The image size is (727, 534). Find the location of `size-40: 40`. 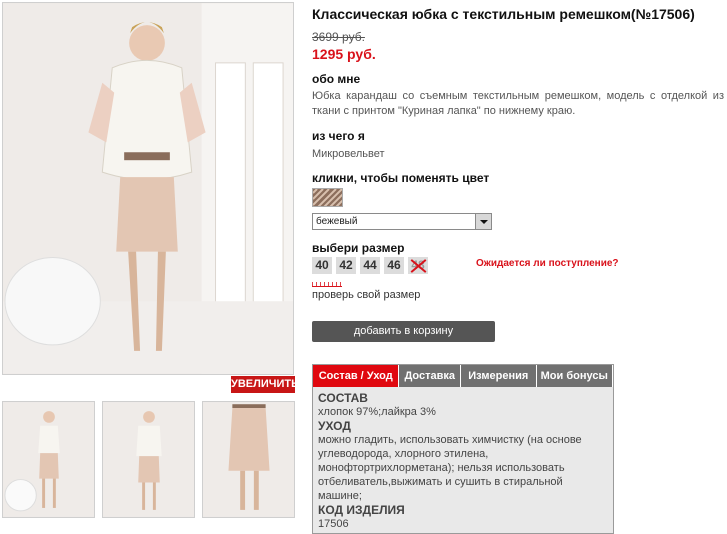

size-40: 40 is located at coordinates (322, 265).